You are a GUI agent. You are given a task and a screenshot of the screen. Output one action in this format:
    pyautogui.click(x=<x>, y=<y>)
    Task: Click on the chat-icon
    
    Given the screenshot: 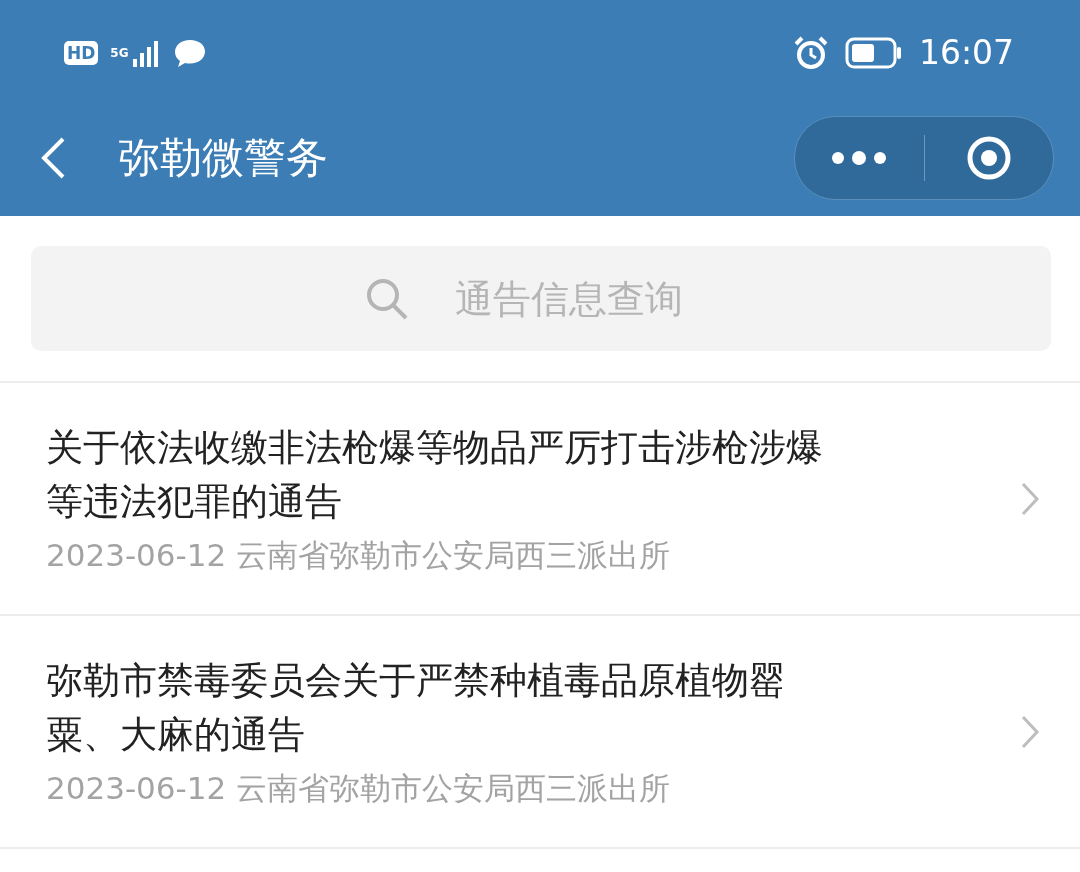 What is the action you would take?
    pyautogui.click(x=189, y=52)
    